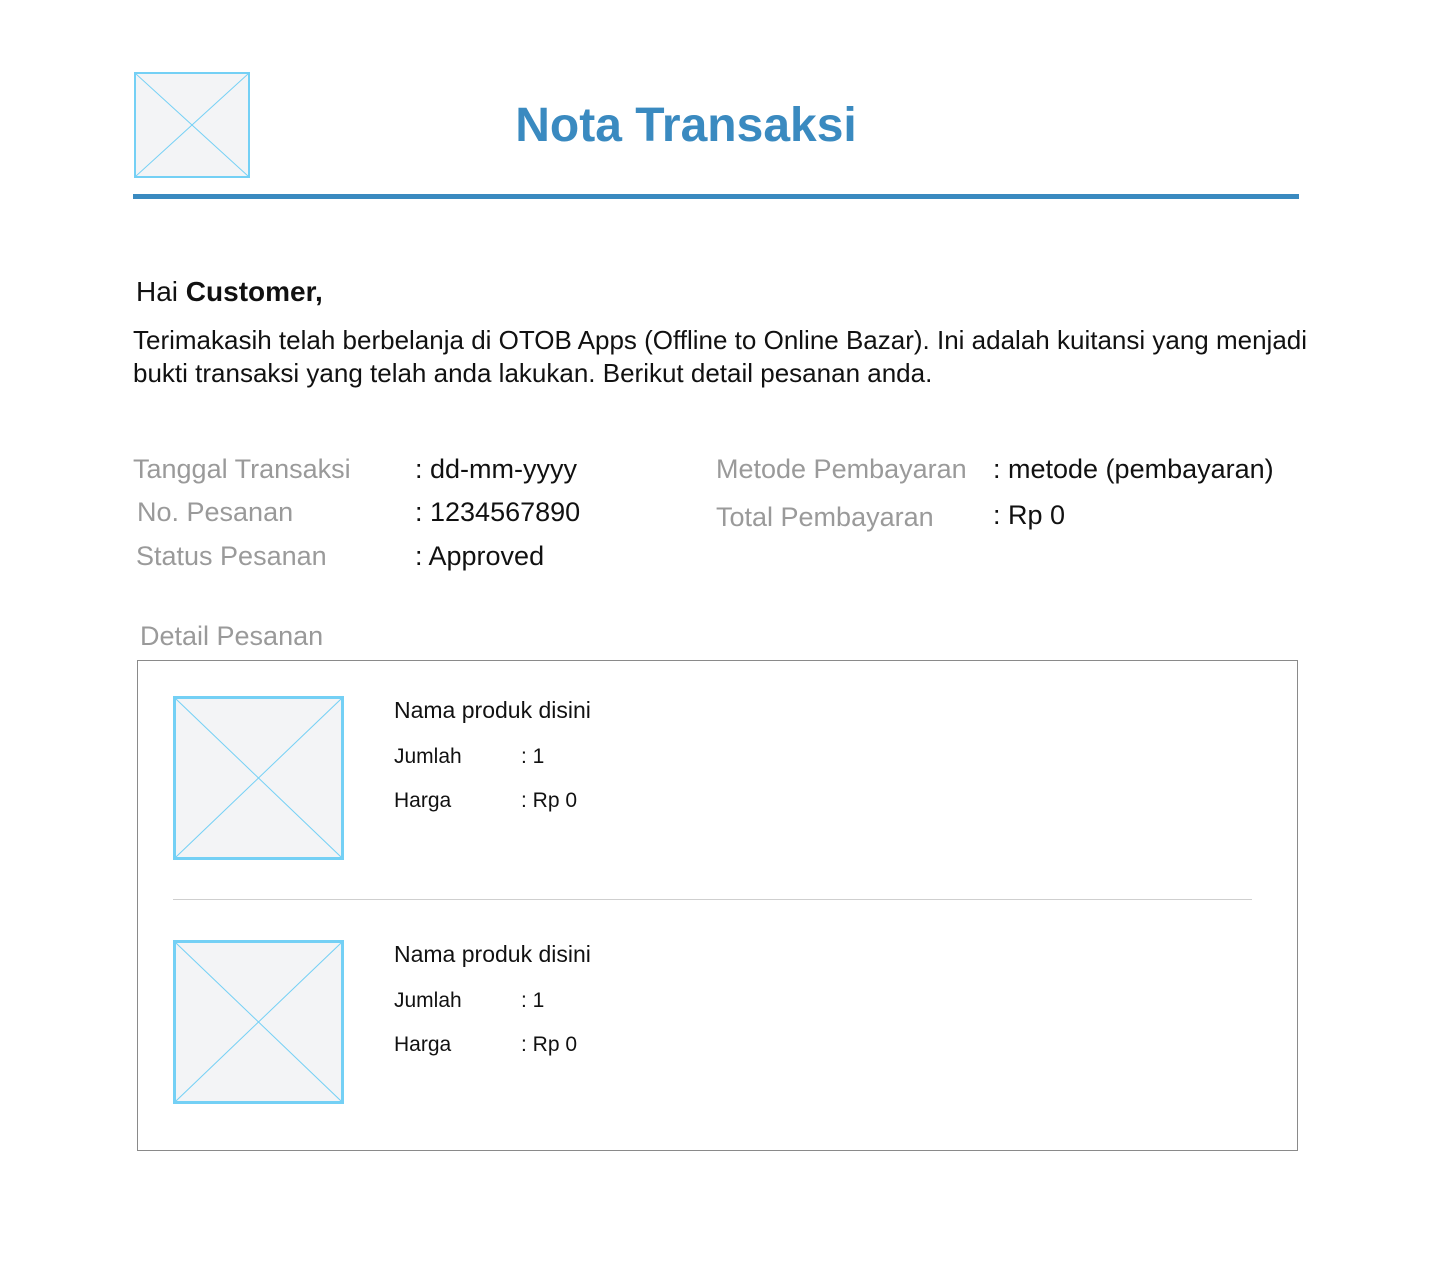  Describe the element at coordinates (496, 469) in the screenshot. I see `tanggal-transaksi-value: : dd-mm-yyyy` at that location.